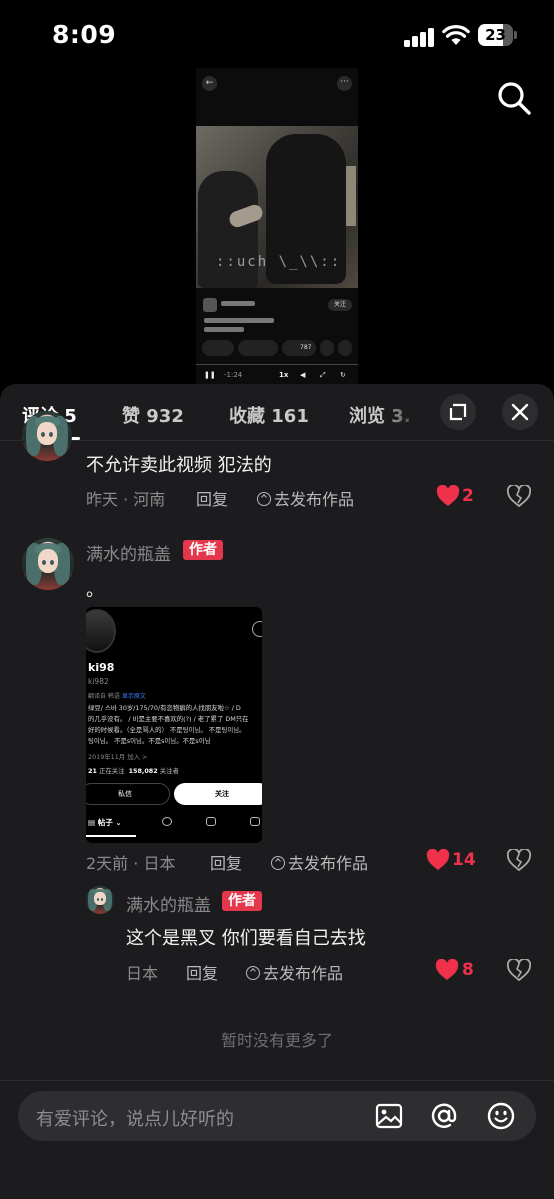 This screenshot has width=554, height=1199. Describe the element at coordinates (142, 973) in the screenshot. I see `comment-meta: 日本` at that location.